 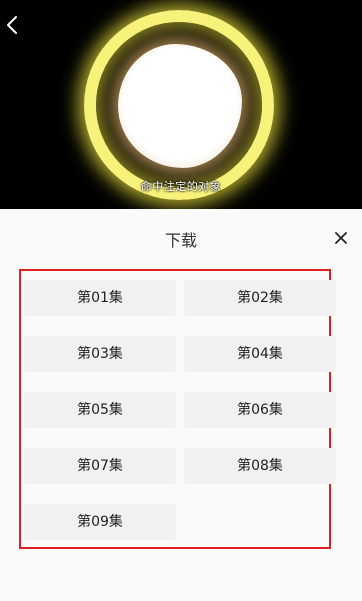 I want to click on episode-button-05: 第05集, so click(x=100, y=410).